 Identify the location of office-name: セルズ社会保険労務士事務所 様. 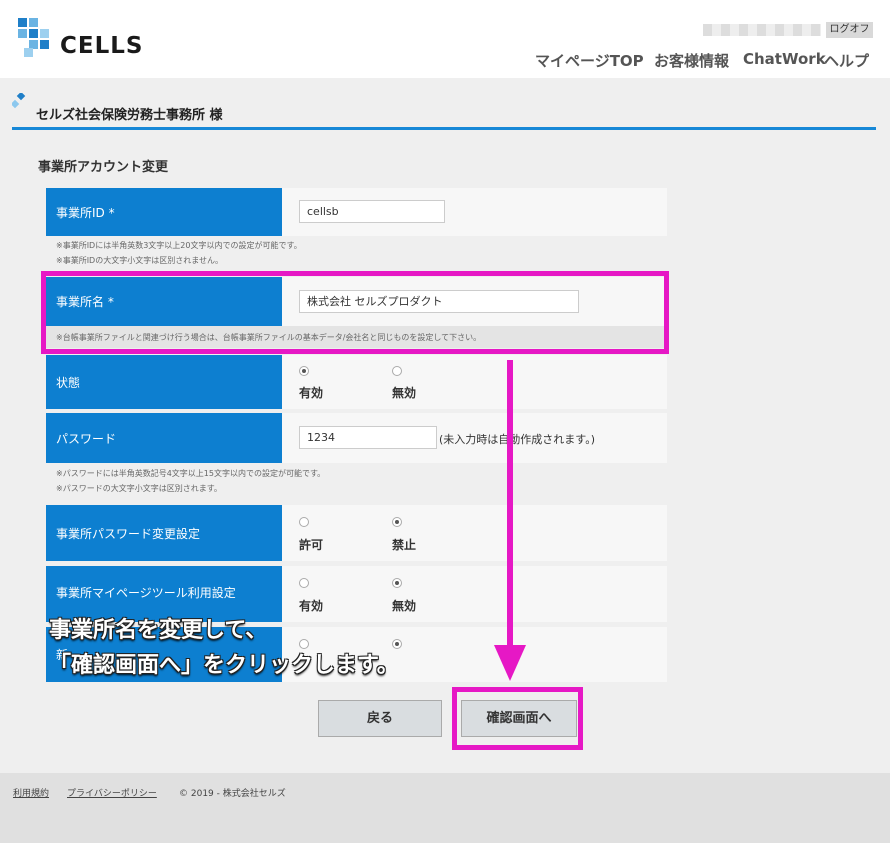
(129, 115).